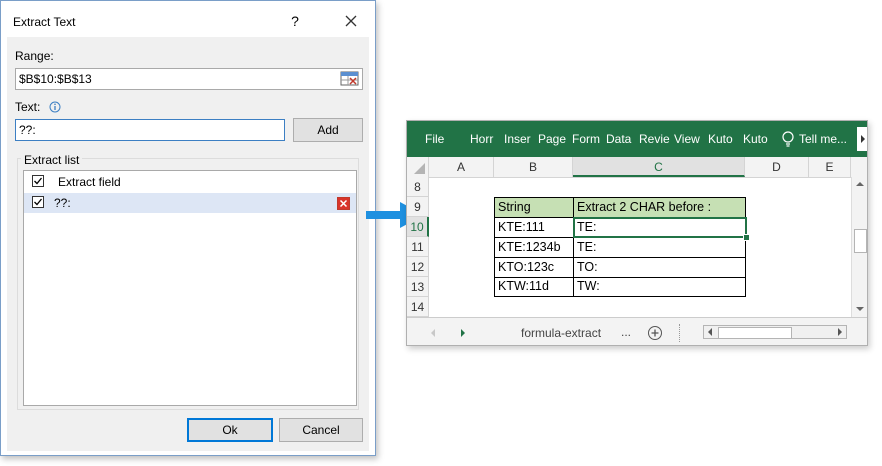  Describe the element at coordinates (418, 307) in the screenshot. I see `row-header: 14` at that location.